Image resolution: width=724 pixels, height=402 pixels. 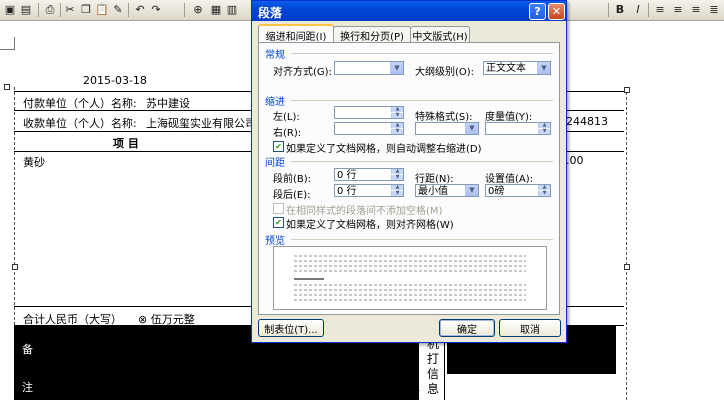 I want to click on measure-field: ▲ ▼, so click(x=518, y=128).